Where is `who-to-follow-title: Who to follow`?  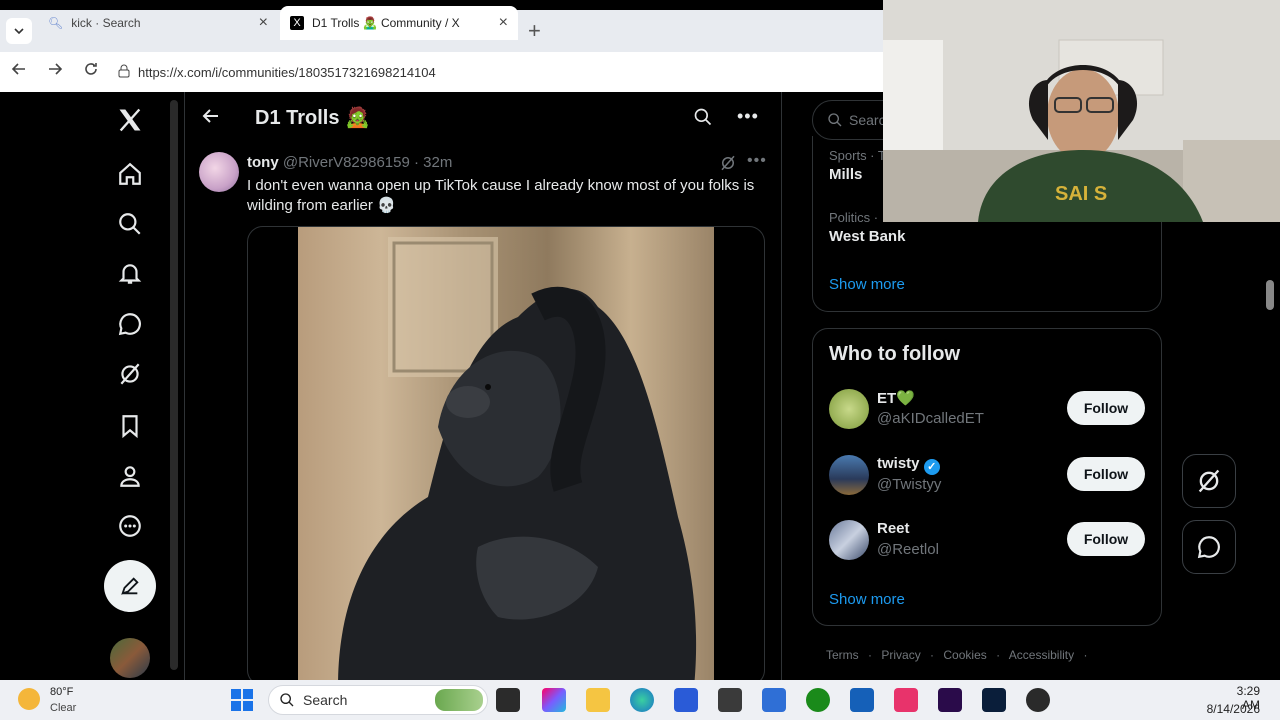
who-to-follow-title: Who to follow is located at coordinates (895, 354).